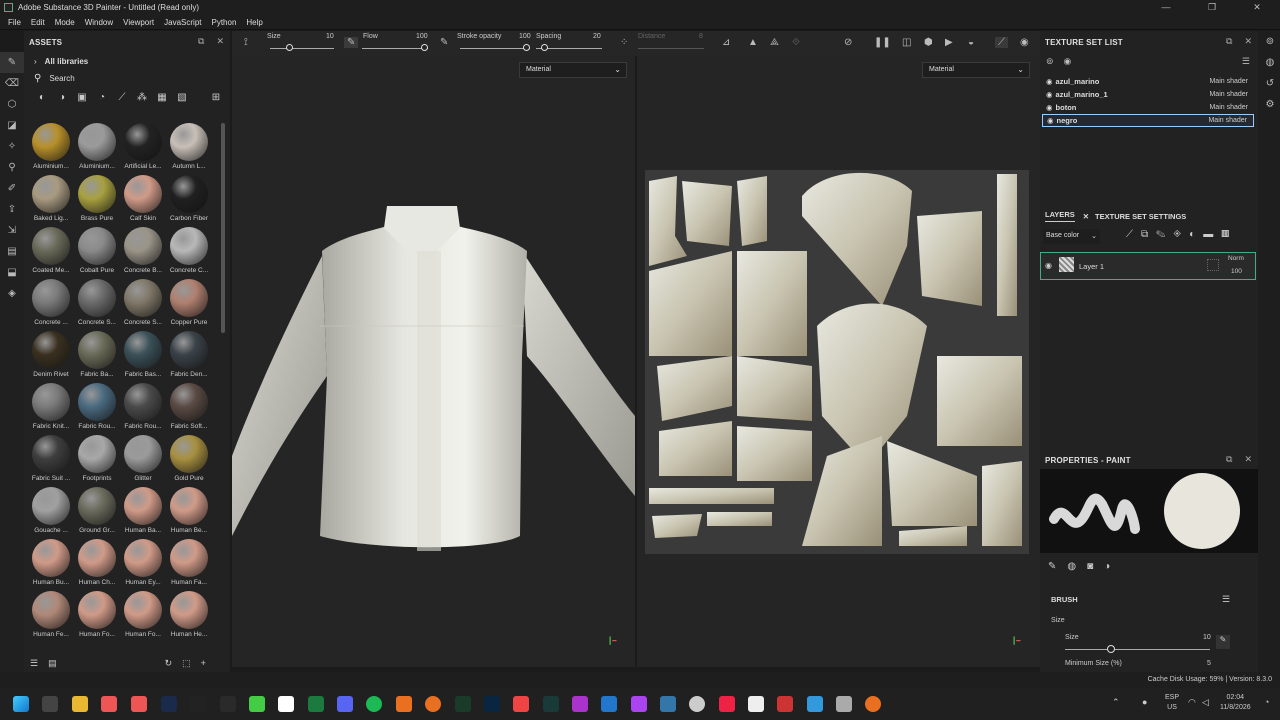 The height and width of the screenshot is (720, 1280). What do you see at coordinates (138, 22) in the screenshot?
I see `menu-viewport: Viewport` at bounding box center [138, 22].